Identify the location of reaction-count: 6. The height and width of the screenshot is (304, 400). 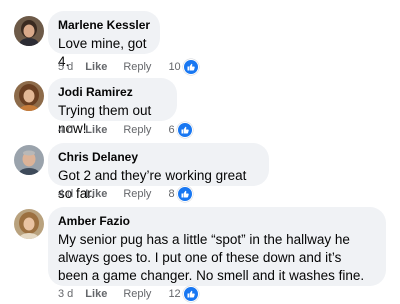
(171, 130).